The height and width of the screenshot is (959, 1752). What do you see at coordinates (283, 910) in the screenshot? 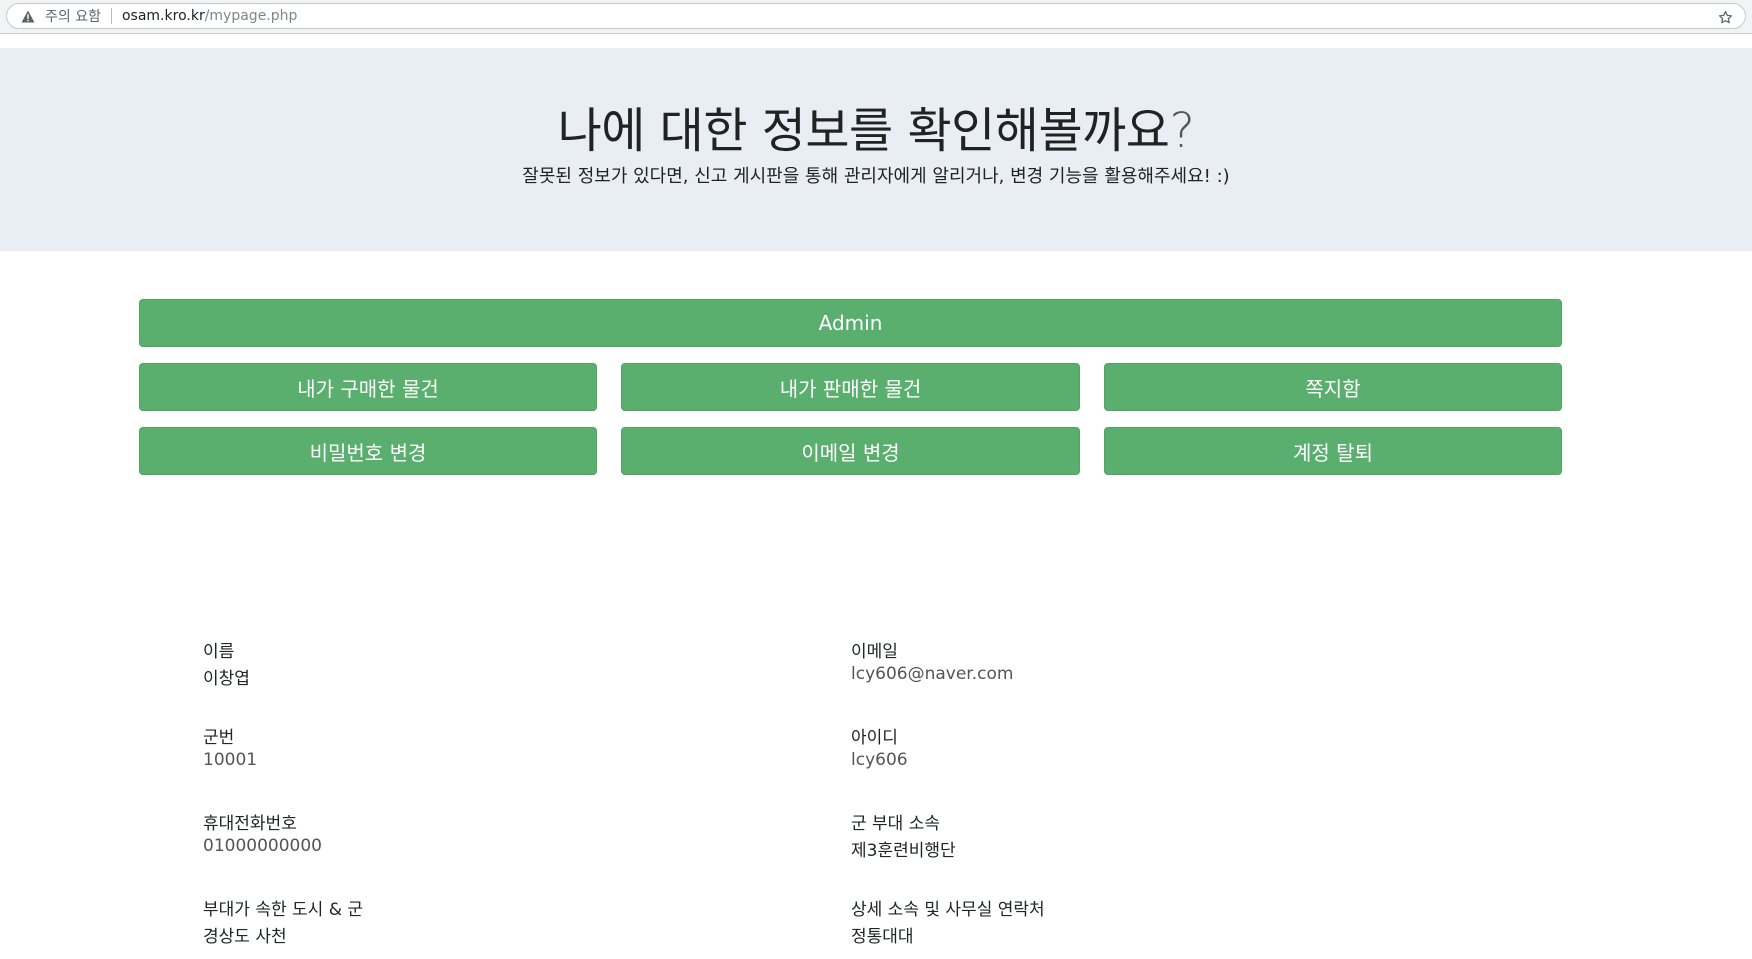
I see `city-label: 부대가 속한 도시 & 군` at bounding box center [283, 910].